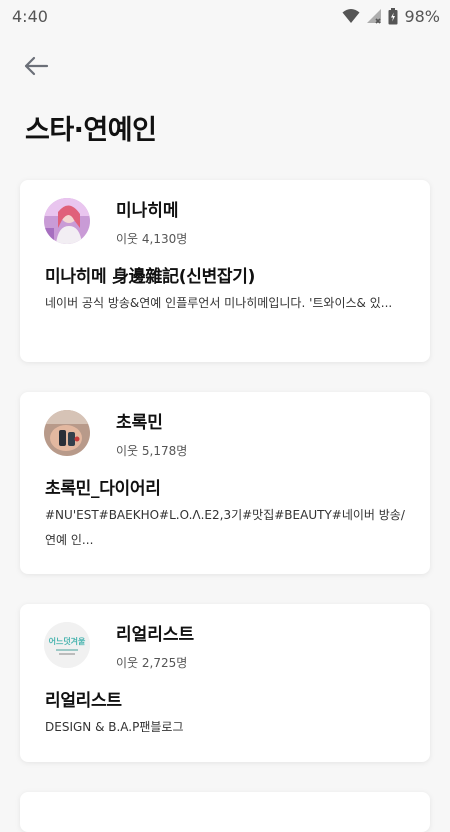 The width and height of the screenshot is (450, 832). I want to click on page-title: 스타·연예인, so click(91, 130).